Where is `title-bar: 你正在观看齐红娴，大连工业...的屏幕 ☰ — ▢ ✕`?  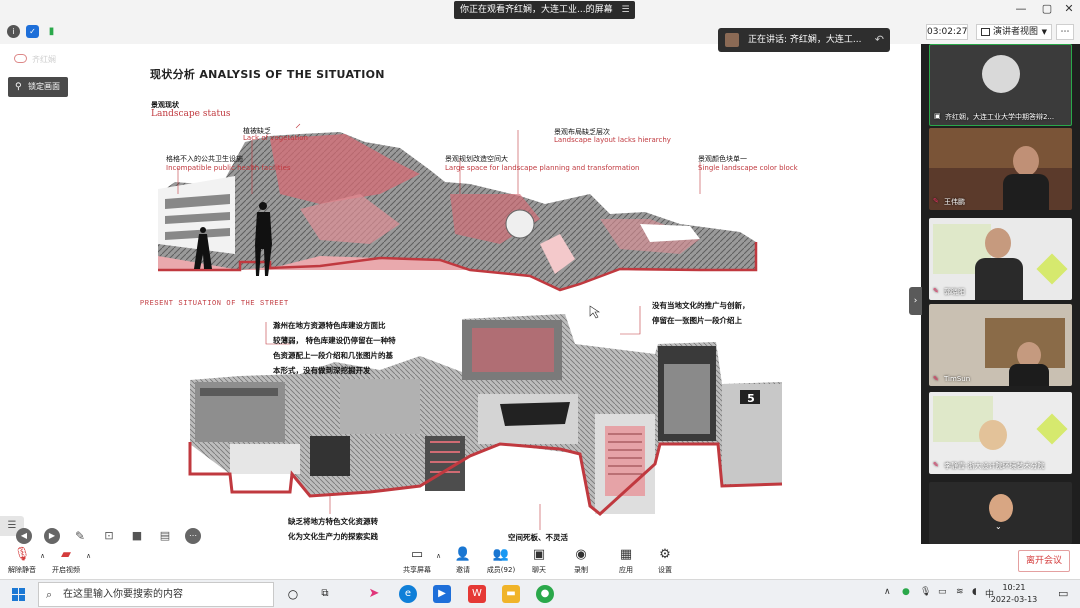
title-bar: 你正在观看齐红娴，大连工业...的屏幕 ☰ — ▢ ✕ is located at coordinates (540, 10).